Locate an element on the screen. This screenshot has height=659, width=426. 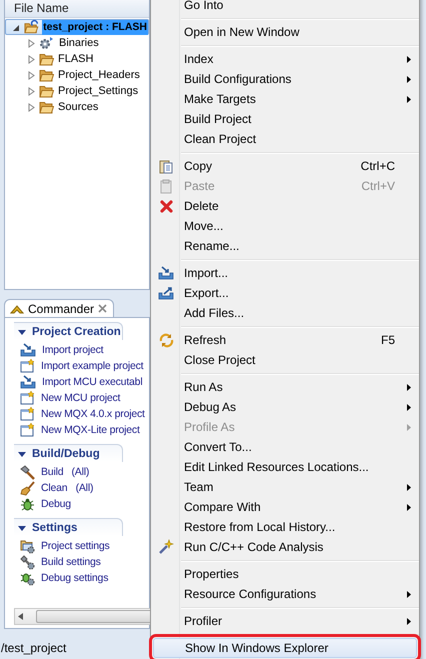
copy-icon is located at coordinates (166, 166).